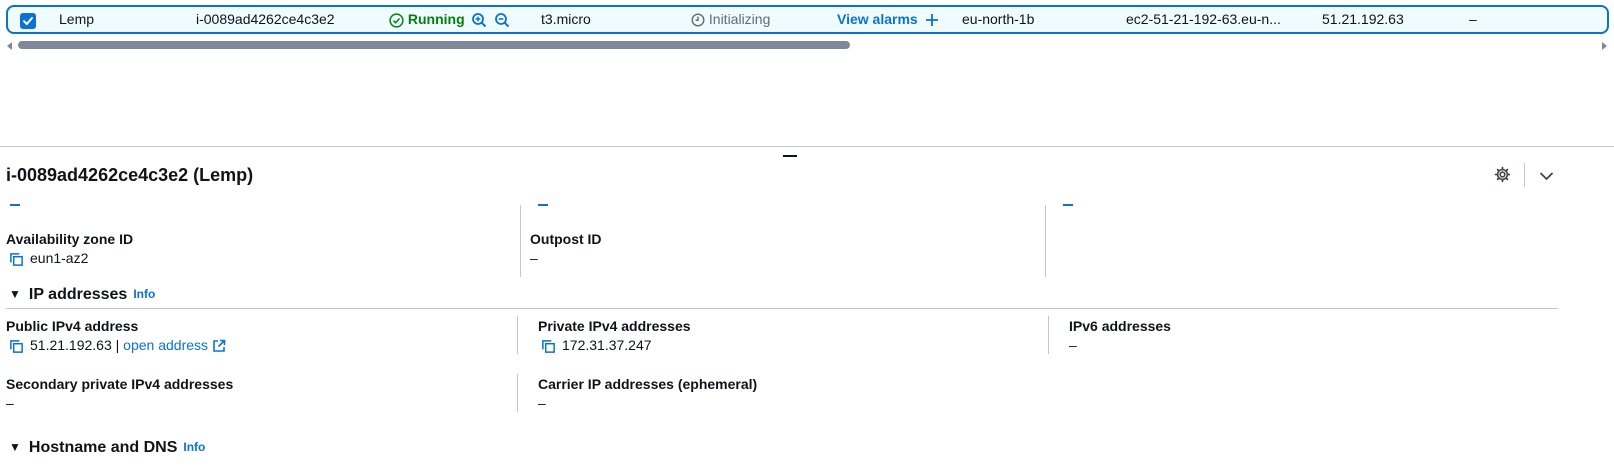 The height and width of the screenshot is (469, 1614). What do you see at coordinates (566, 19) in the screenshot?
I see `instance-type: t3.micro` at bounding box center [566, 19].